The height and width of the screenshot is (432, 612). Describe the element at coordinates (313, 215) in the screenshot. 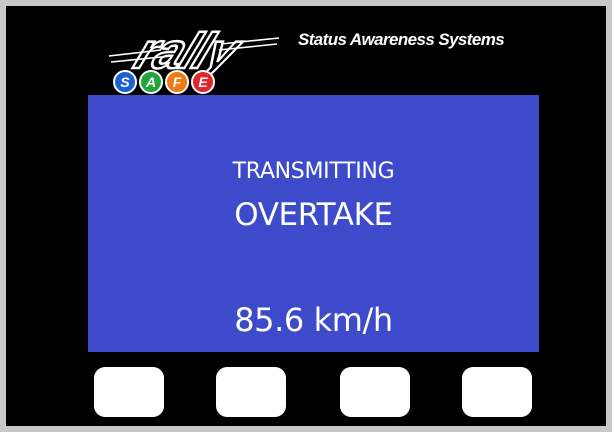

I see `alert-message: OVERTAKE` at that location.